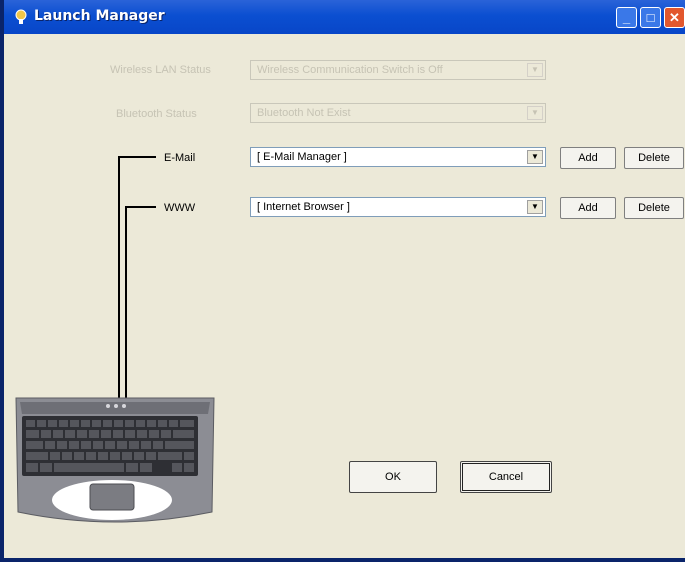 This screenshot has height=562, width=685. I want to click on email-add-button: Add, so click(588, 158).